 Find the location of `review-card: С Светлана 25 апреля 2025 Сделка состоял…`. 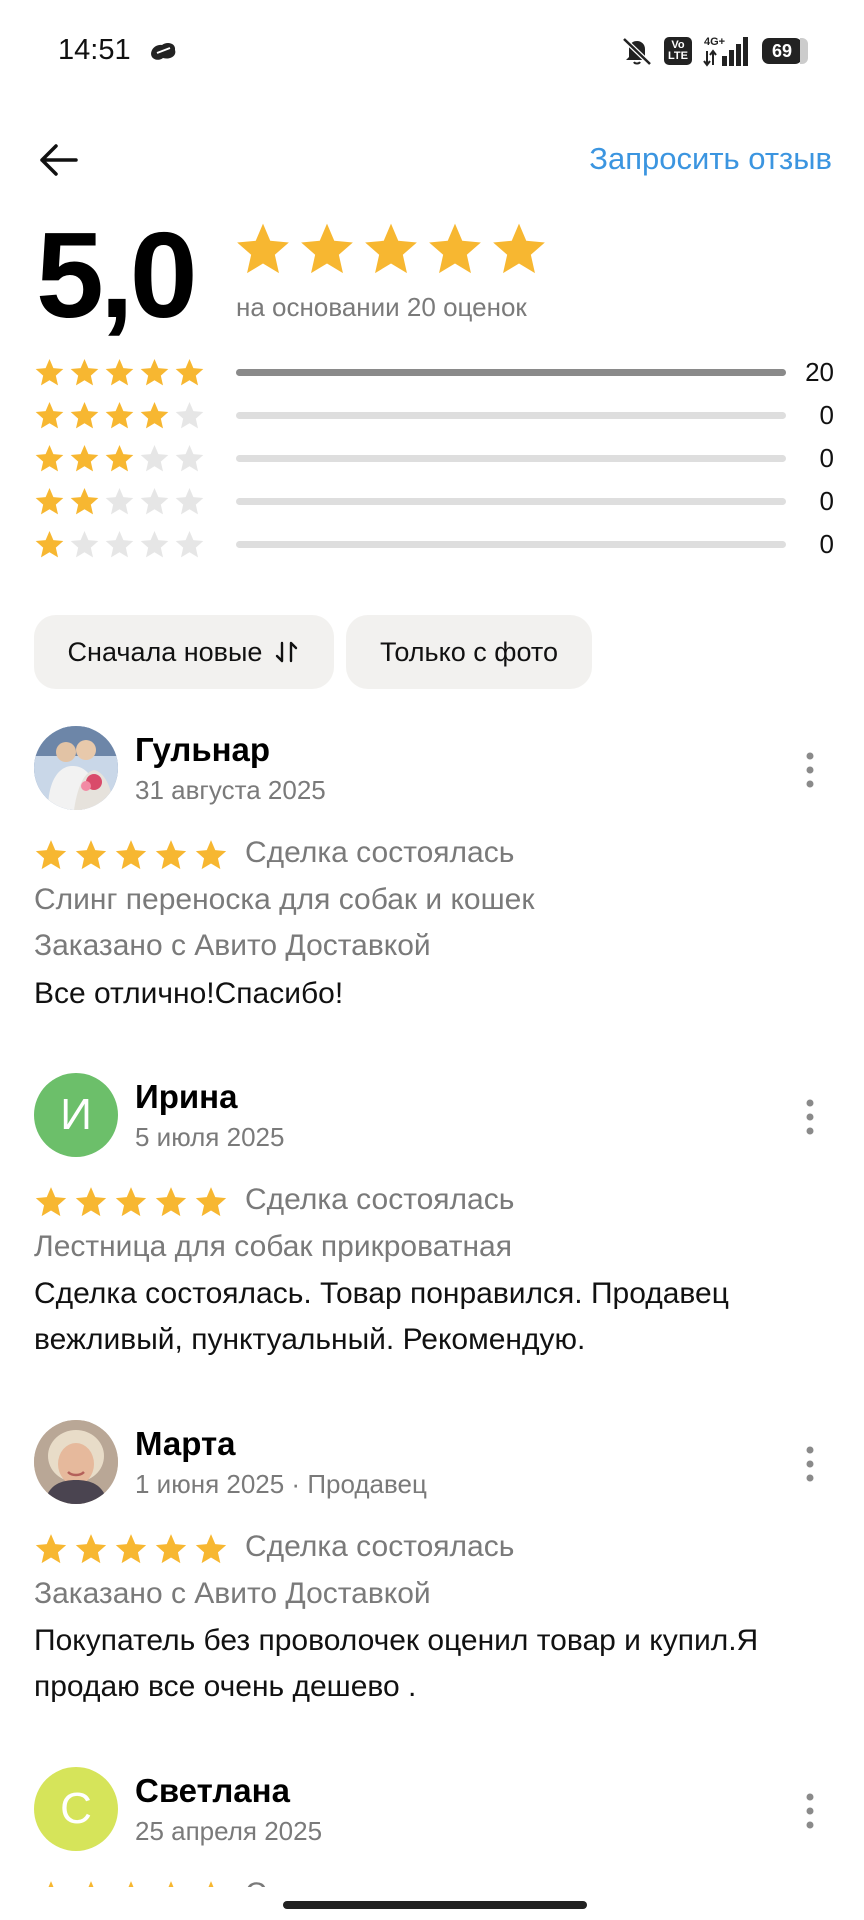

review-card: С Светлана 25 апреля 2025 Сделка состоял… is located at coordinates (434, 1827).